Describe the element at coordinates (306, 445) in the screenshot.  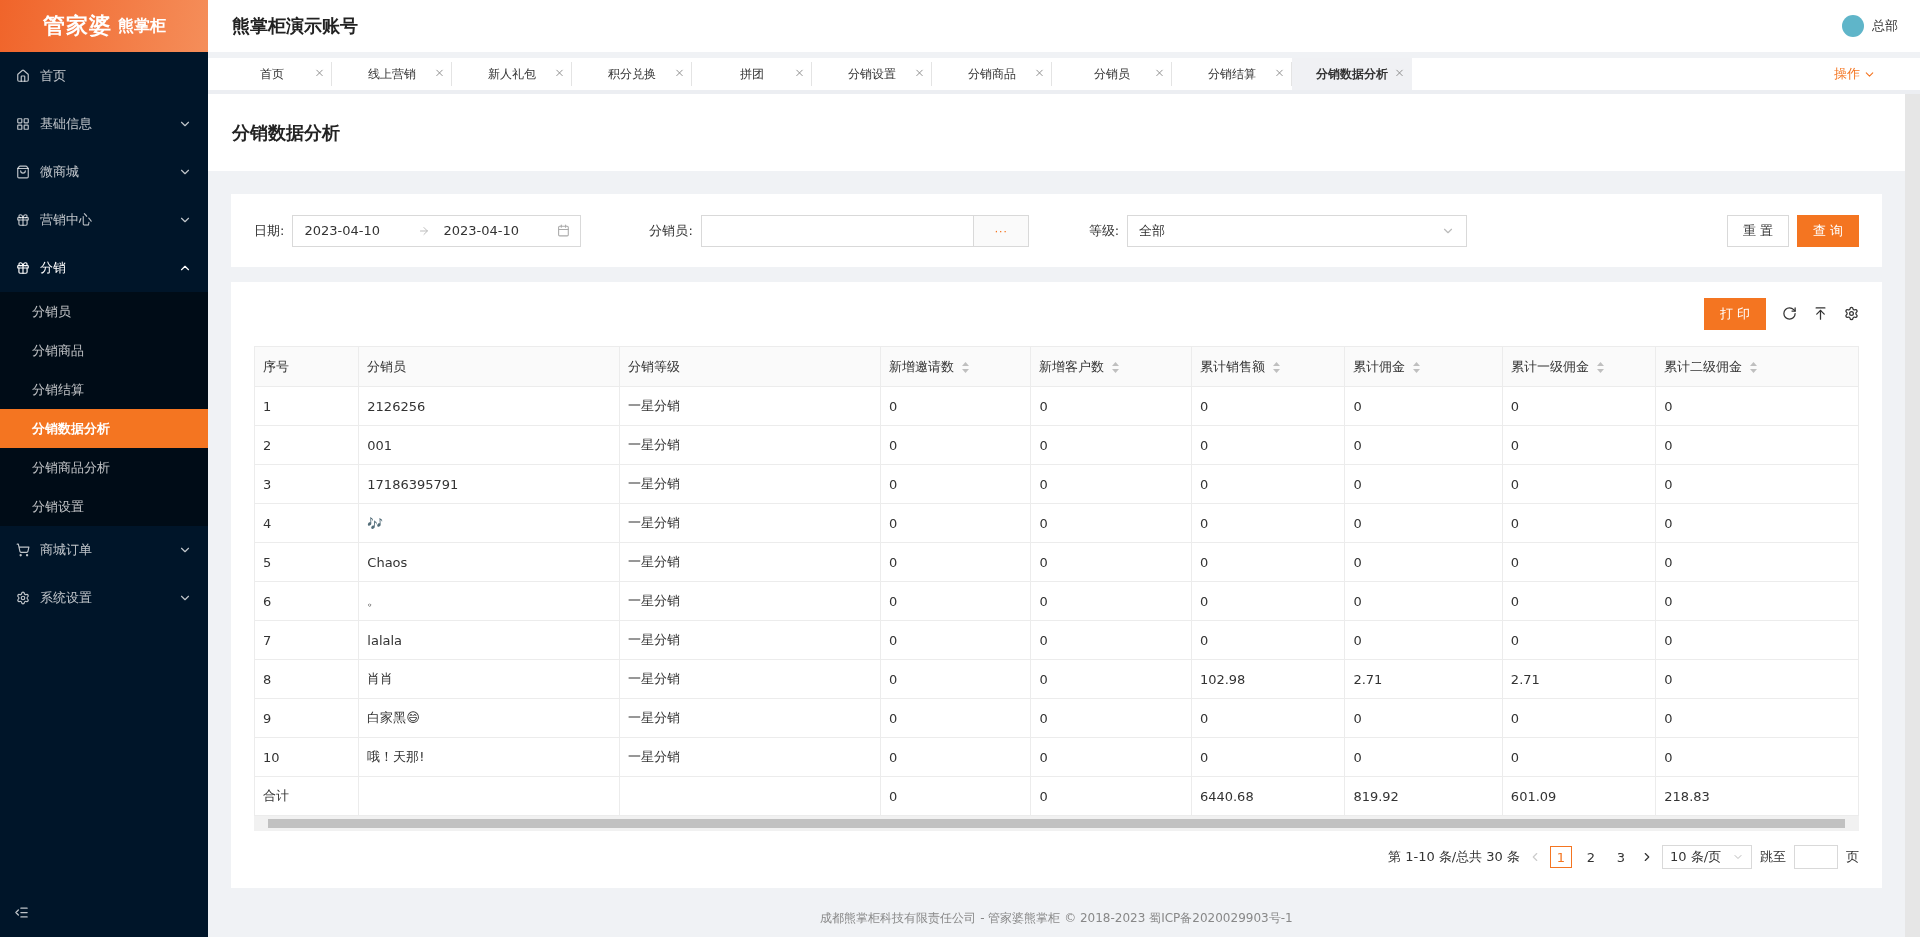
I see `table-cell: 2` at that location.